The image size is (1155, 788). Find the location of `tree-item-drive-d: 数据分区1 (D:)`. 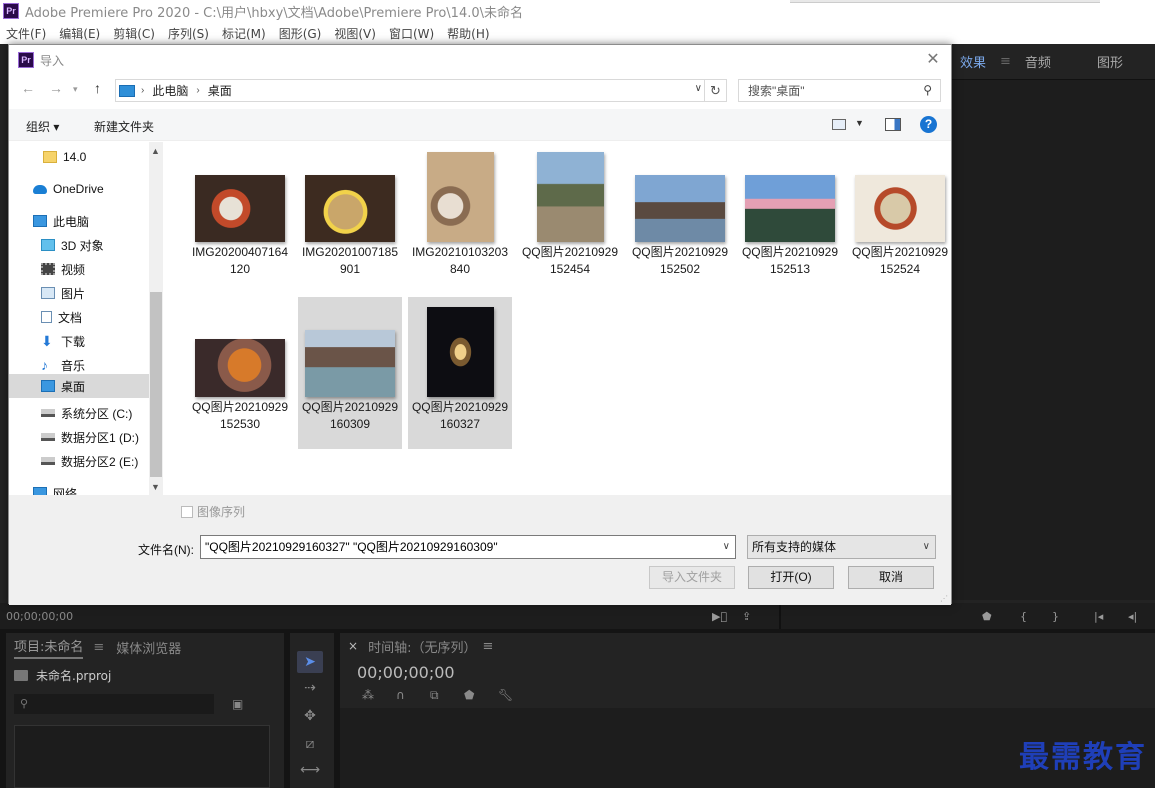

tree-item-drive-d: 数据分区1 (D:) is located at coordinates (79, 437).